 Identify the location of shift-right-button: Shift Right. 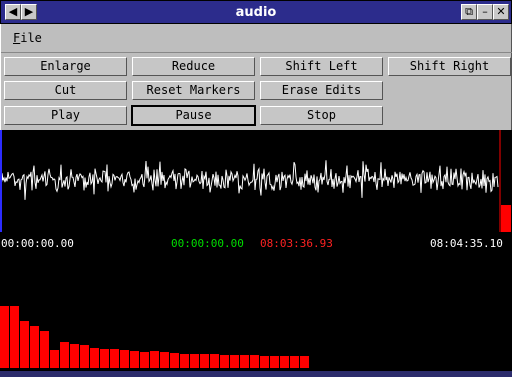
(449, 66).